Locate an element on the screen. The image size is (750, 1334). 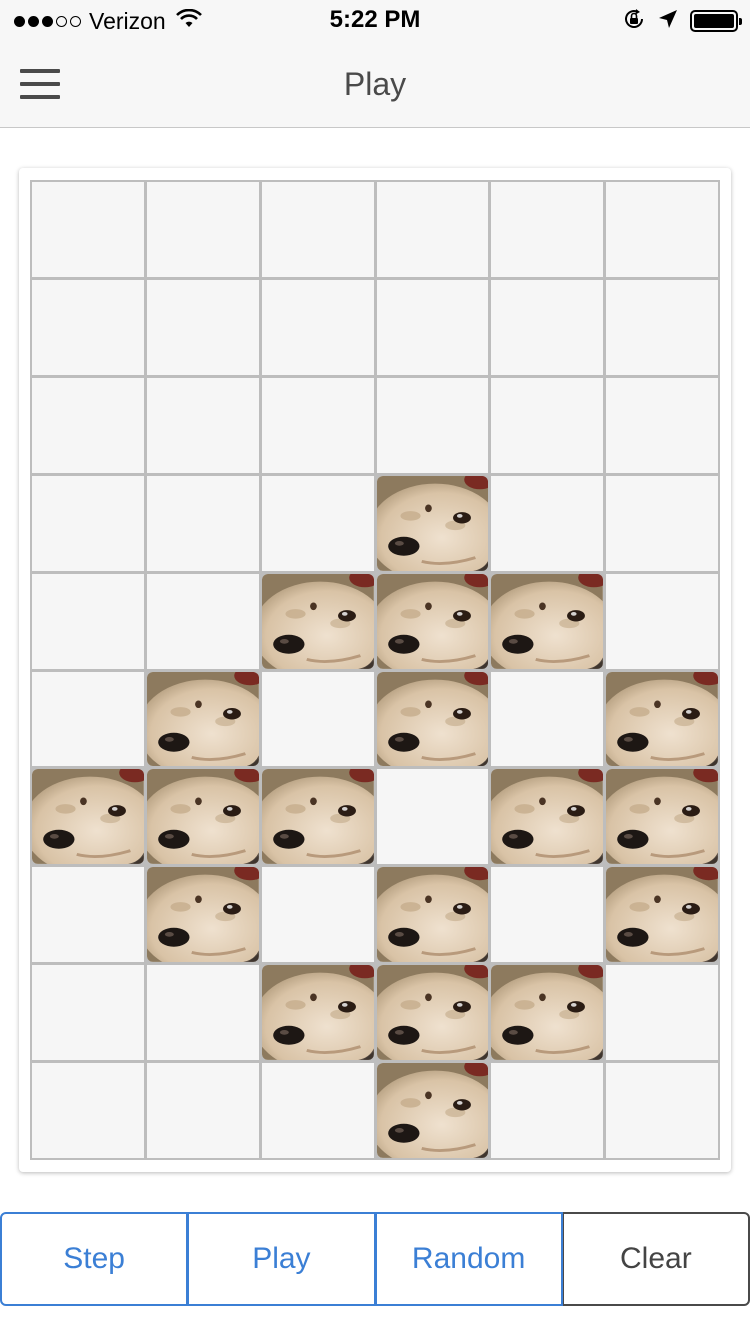
navigation-bar: Play is located at coordinates (375, 84).